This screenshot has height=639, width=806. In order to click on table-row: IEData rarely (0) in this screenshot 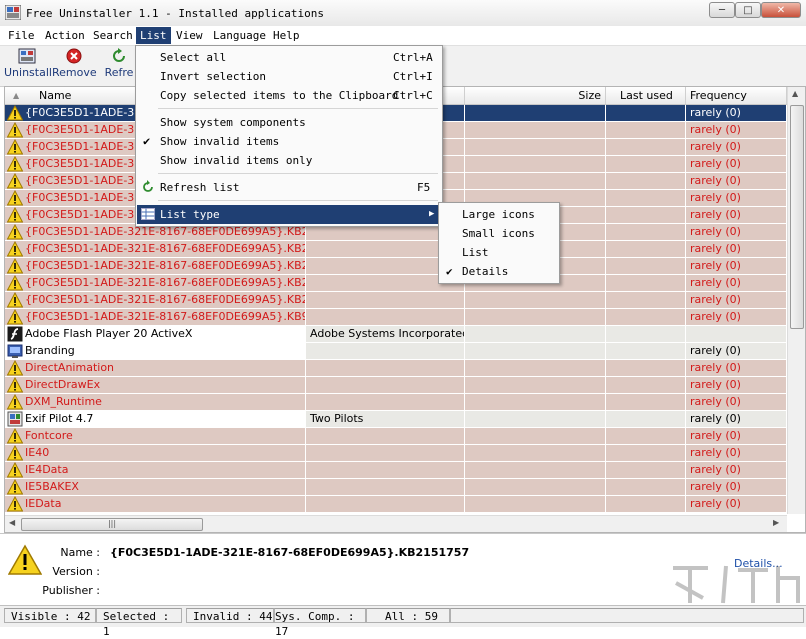, I will do `click(396, 504)`.